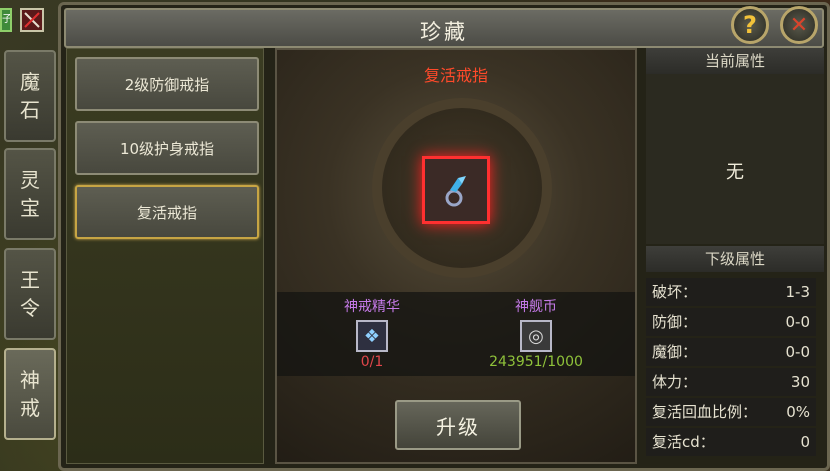 This screenshot has width=830, height=471. What do you see at coordinates (458, 425) in the screenshot?
I see `upgrade-button: 升级` at bounding box center [458, 425].